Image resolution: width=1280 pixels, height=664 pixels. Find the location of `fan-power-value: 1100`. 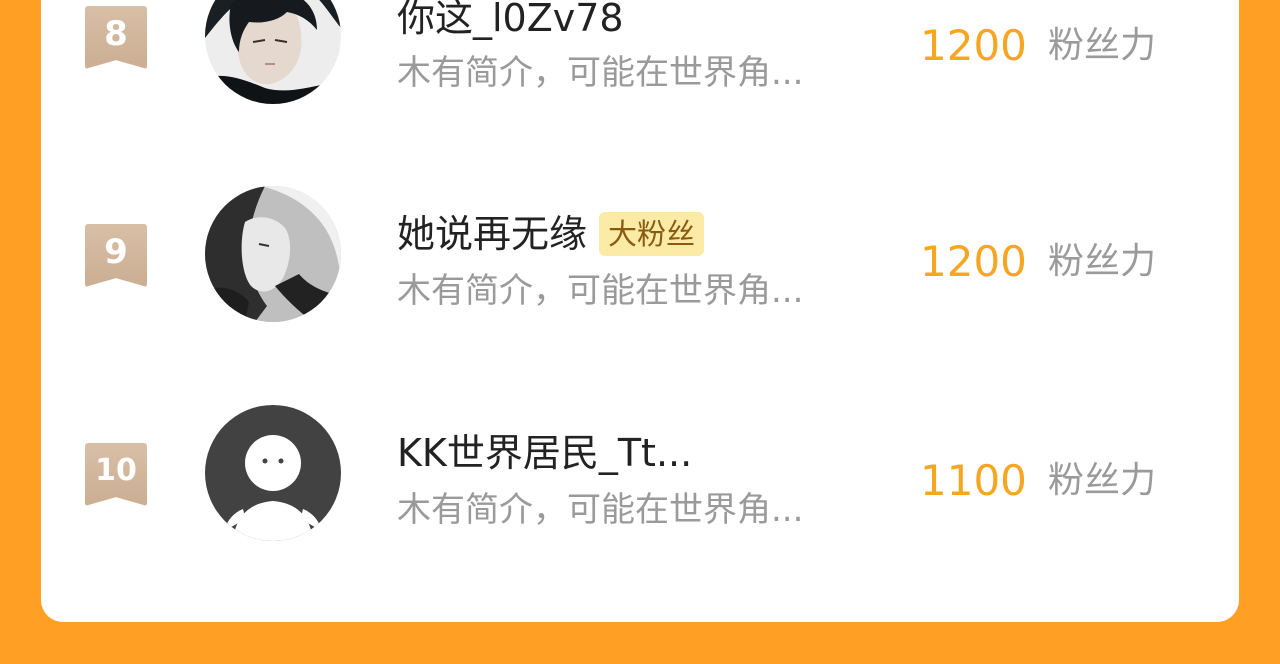

fan-power-value: 1100 is located at coordinates (973, 480).